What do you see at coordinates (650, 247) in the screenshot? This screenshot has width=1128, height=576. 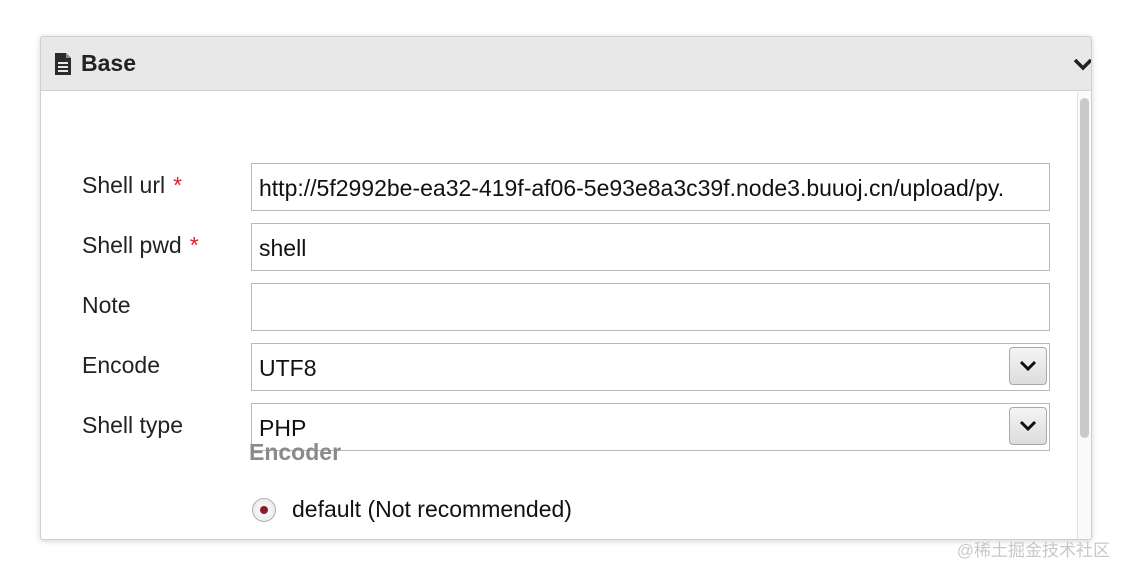 I see `shell-pwd-input: shell` at bounding box center [650, 247].